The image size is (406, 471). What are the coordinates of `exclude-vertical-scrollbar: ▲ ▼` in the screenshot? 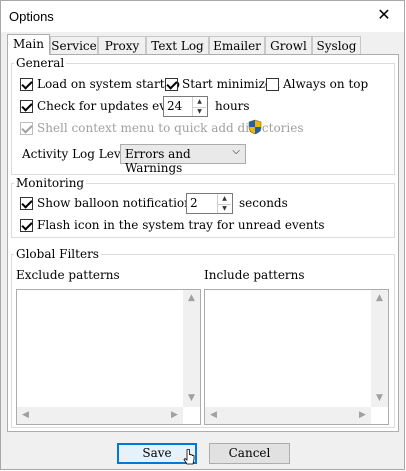 It's located at (191, 348).